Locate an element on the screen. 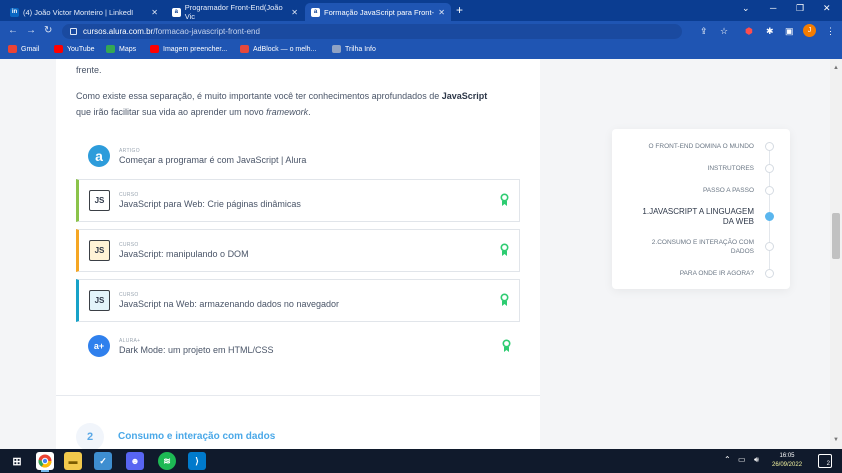 Image resolution: width=842 pixels, height=473 pixels. tab-linkedin: in (4) João Victor Monteiro | LinkedI ✕ is located at coordinates (84, 12).